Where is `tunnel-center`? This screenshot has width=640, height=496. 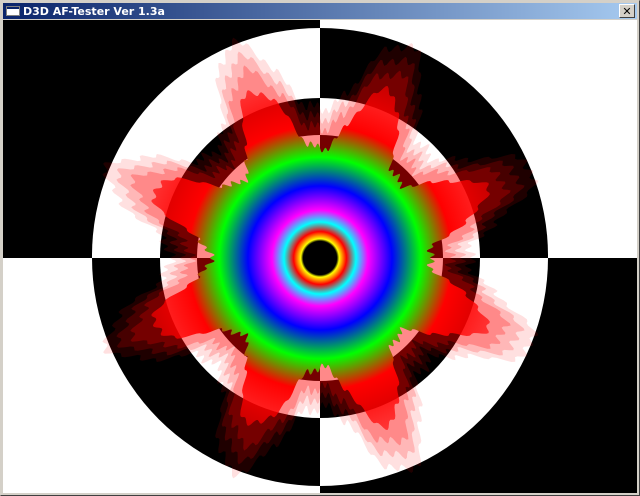 tunnel-center is located at coordinates (320, 258).